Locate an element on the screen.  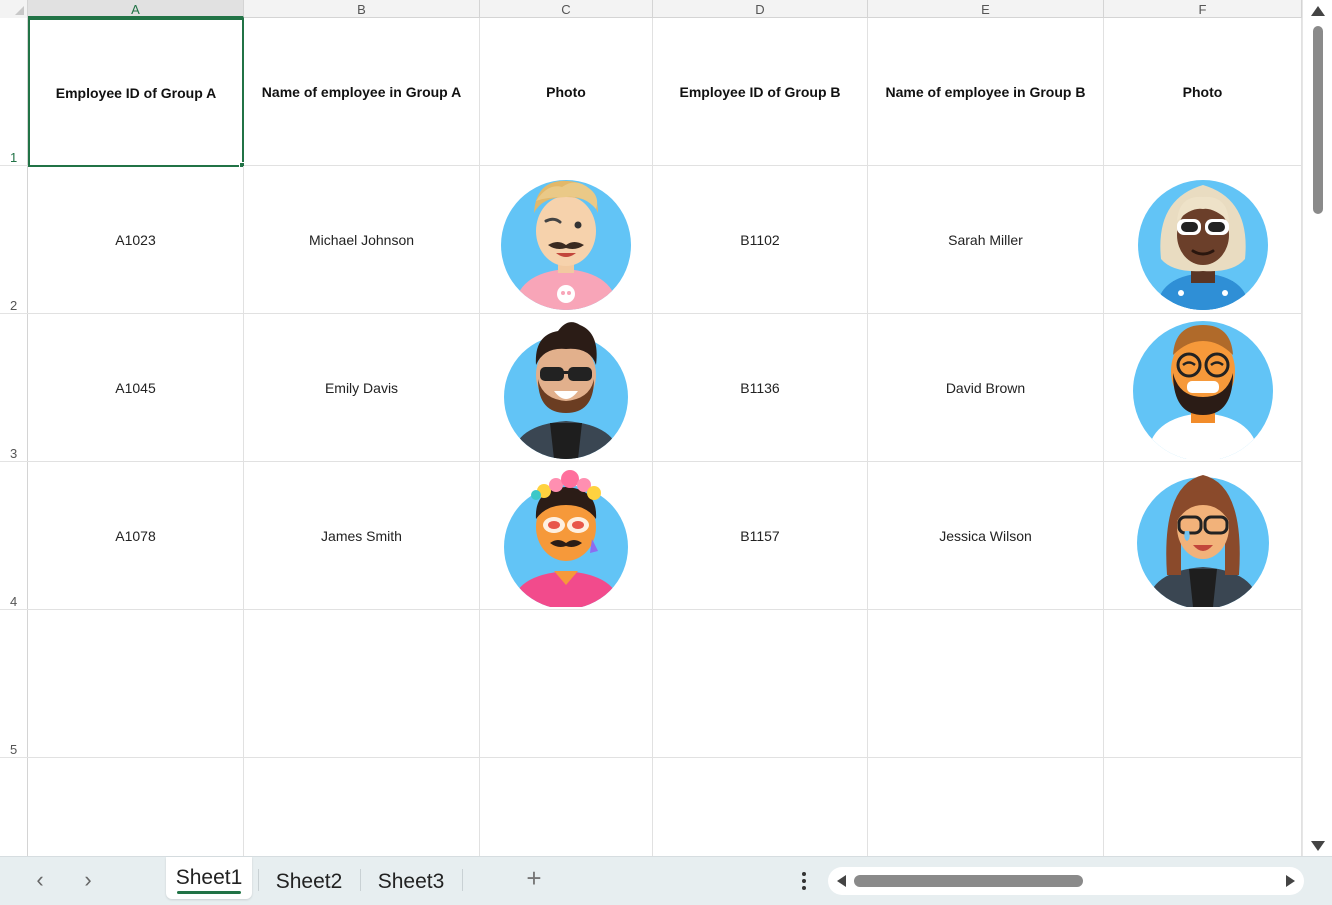
column-header-a: A is located at coordinates (136, 9).